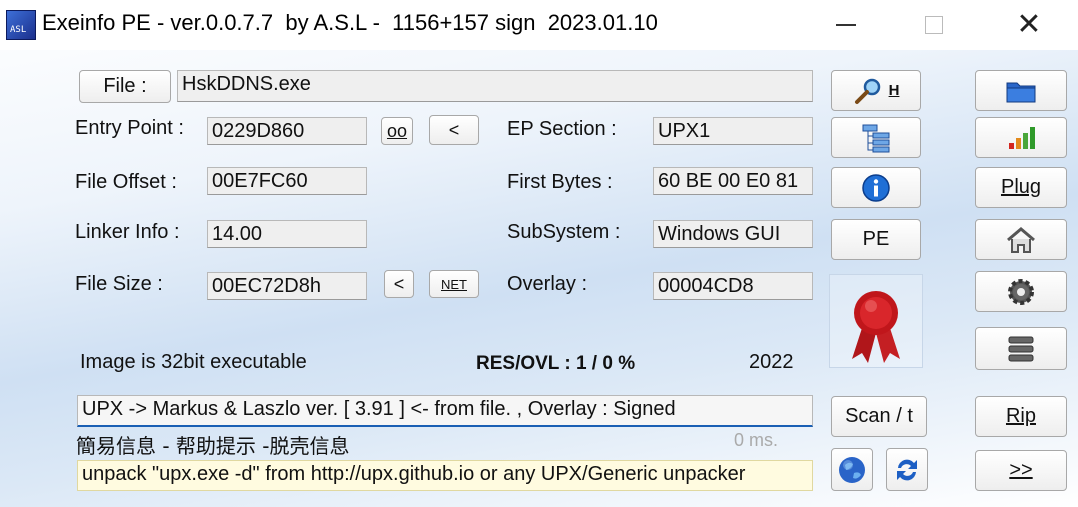  I want to click on plug-button: Plug, so click(1021, 187).